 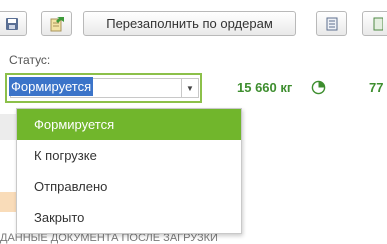 What do you see at coordinates (8, 202) in the screenshot?
I see `background-highlight-row` at bounding box center [8, 202].